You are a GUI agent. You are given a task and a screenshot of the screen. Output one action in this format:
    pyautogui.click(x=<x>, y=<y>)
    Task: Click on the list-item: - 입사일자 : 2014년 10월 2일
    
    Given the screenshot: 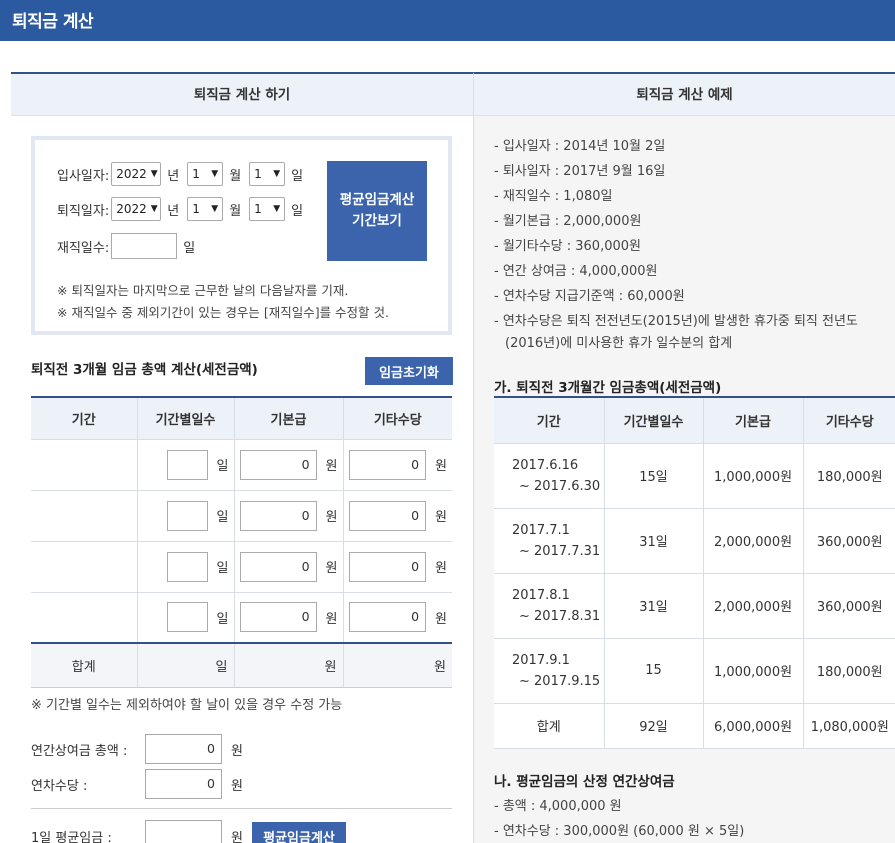 What is the action you would take?
    pyautogui.click(x=580, y=146)
    